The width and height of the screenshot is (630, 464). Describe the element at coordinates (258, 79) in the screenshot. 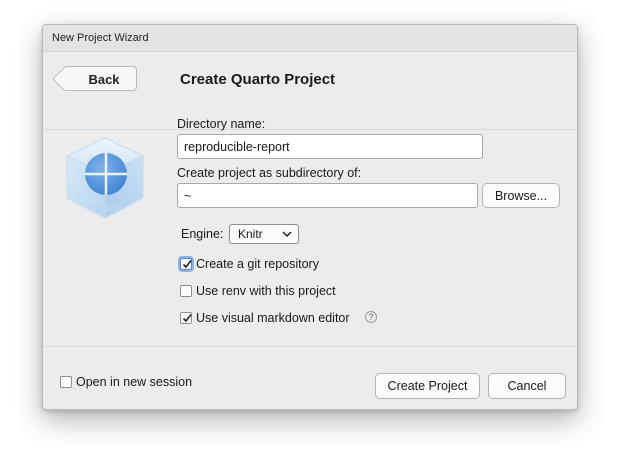

I see `page-title: Create Quarto Project` at that location.